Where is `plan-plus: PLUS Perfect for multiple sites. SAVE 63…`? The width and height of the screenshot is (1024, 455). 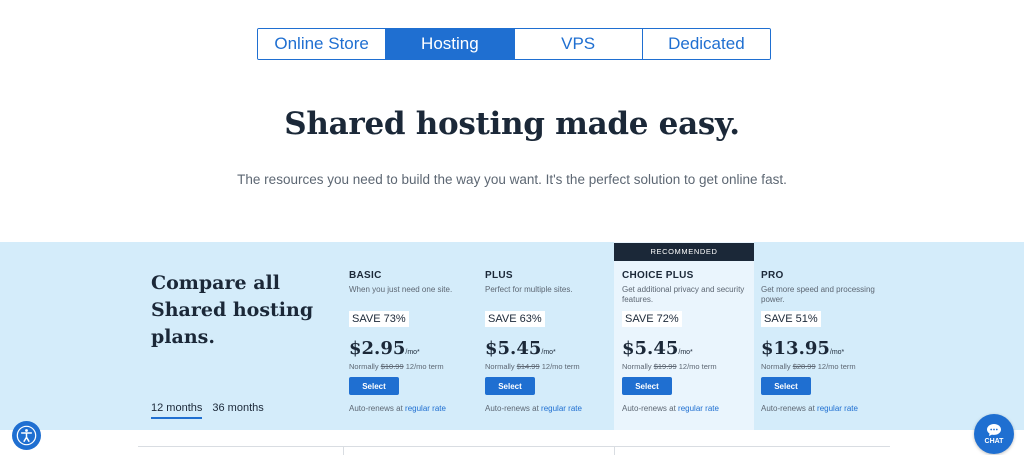
plan-plus: PLUS Perfect for multiple sites. SAVE 63… is located at coordinates (550, 341).